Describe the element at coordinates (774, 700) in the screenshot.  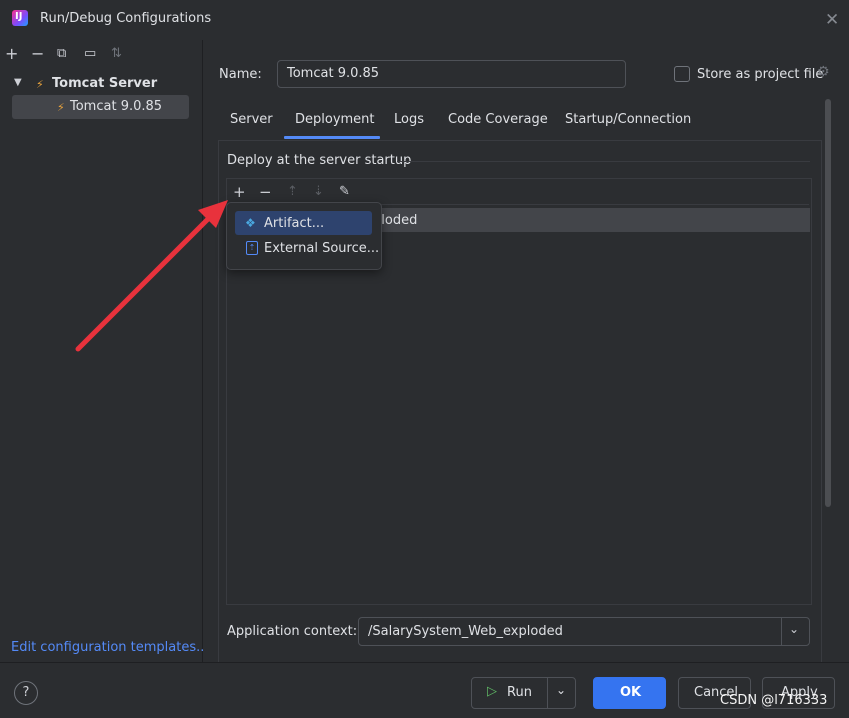
I see `watermark: CSDN @l716333` at that location.